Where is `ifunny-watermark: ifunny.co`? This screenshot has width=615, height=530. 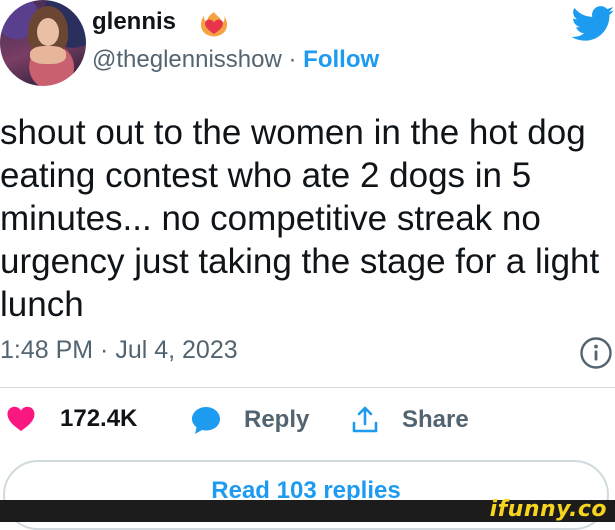
ifunny-watermark: ifunny.co is located at coordinates (548, 509).